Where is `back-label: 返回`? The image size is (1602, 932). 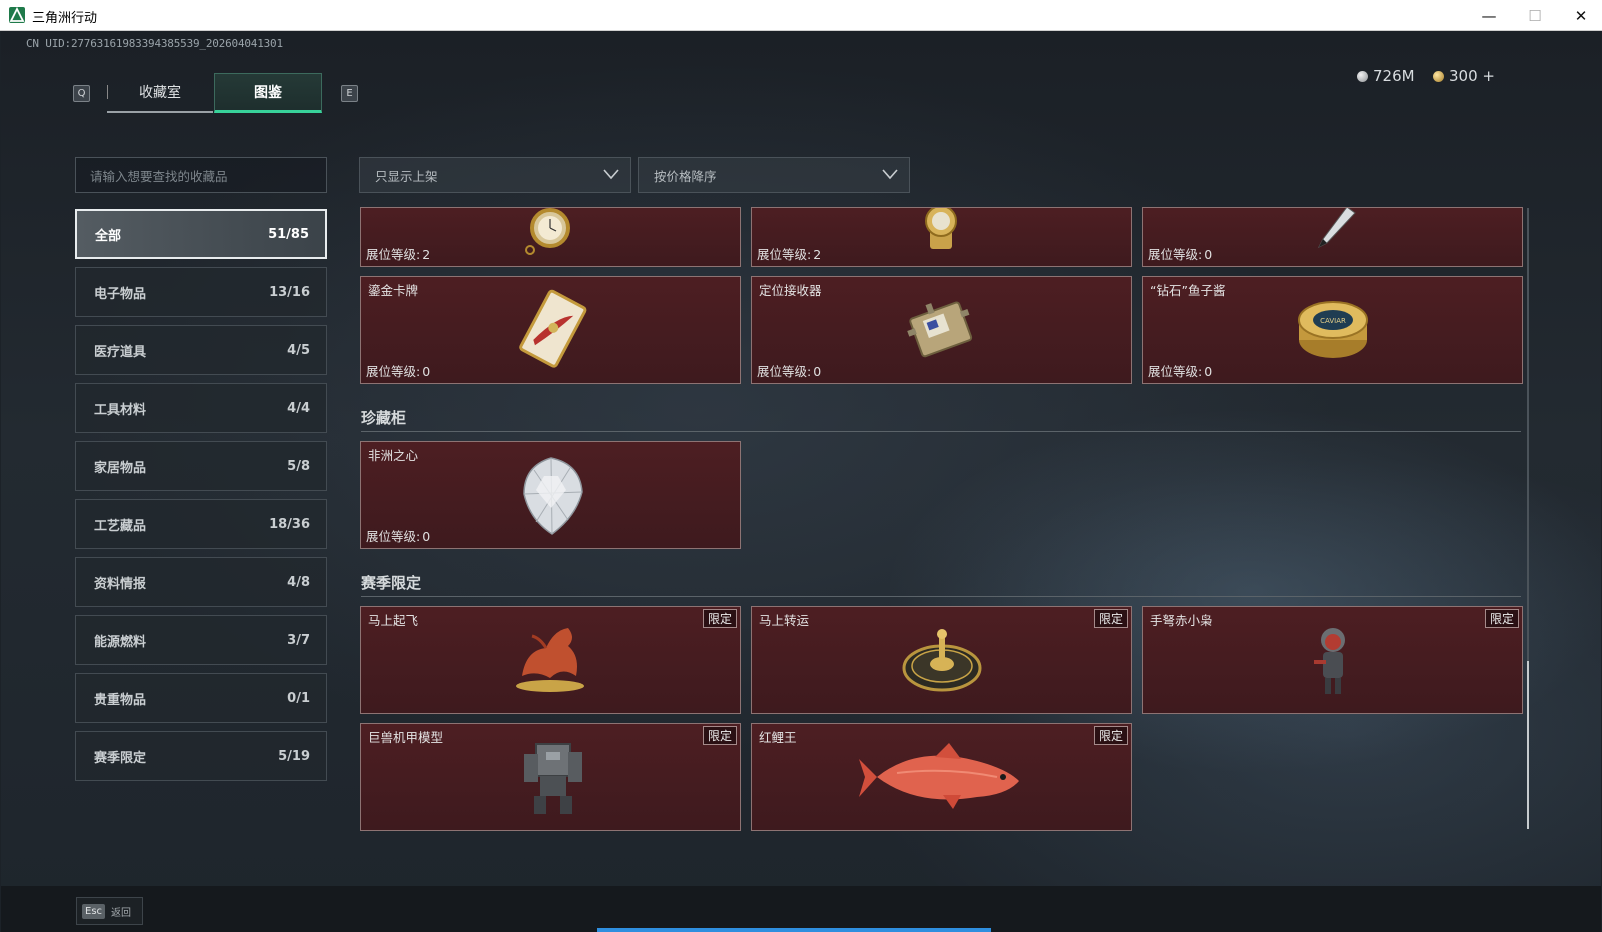 back-label: 返回 is located at coordinates (121, 913).